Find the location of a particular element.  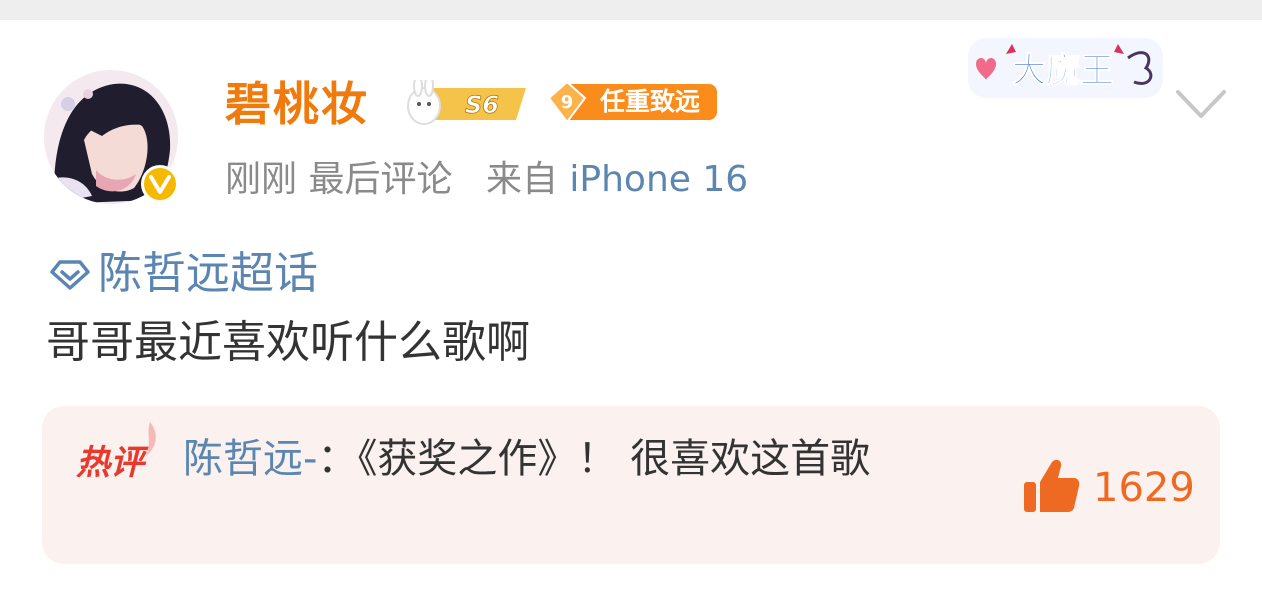

thumbs-up-icon is located at coordinates (1051, 486).